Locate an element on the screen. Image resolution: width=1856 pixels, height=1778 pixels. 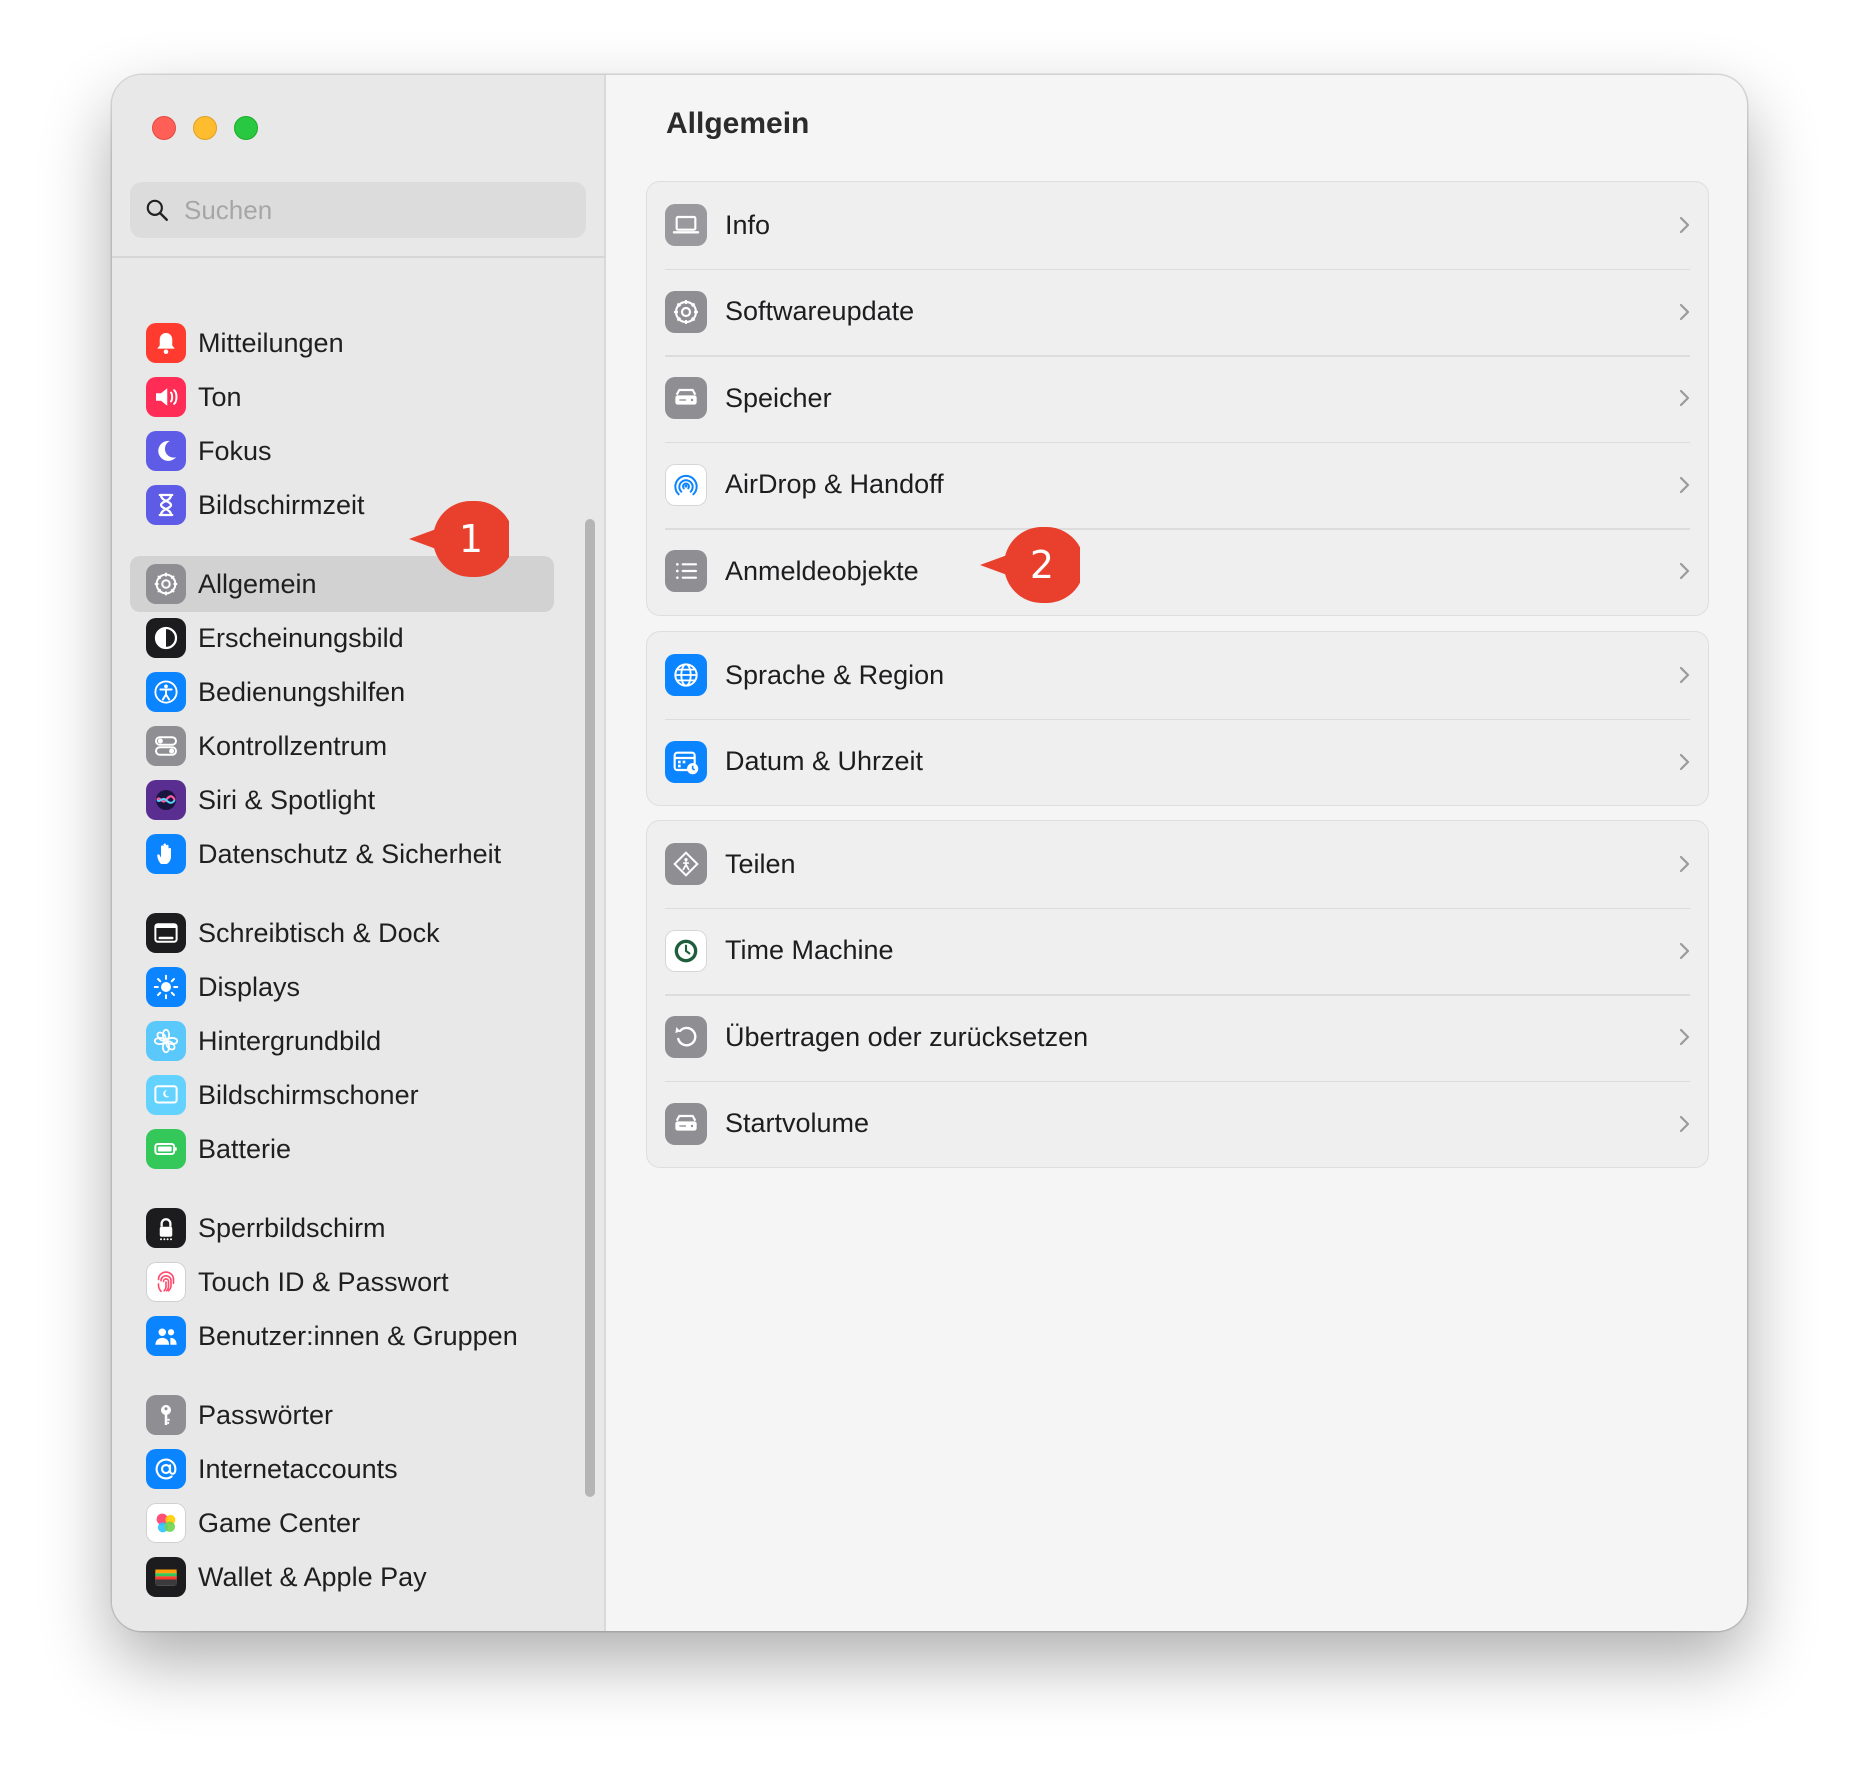
settings-row-info: Info is located at coordinates (1177, 225).